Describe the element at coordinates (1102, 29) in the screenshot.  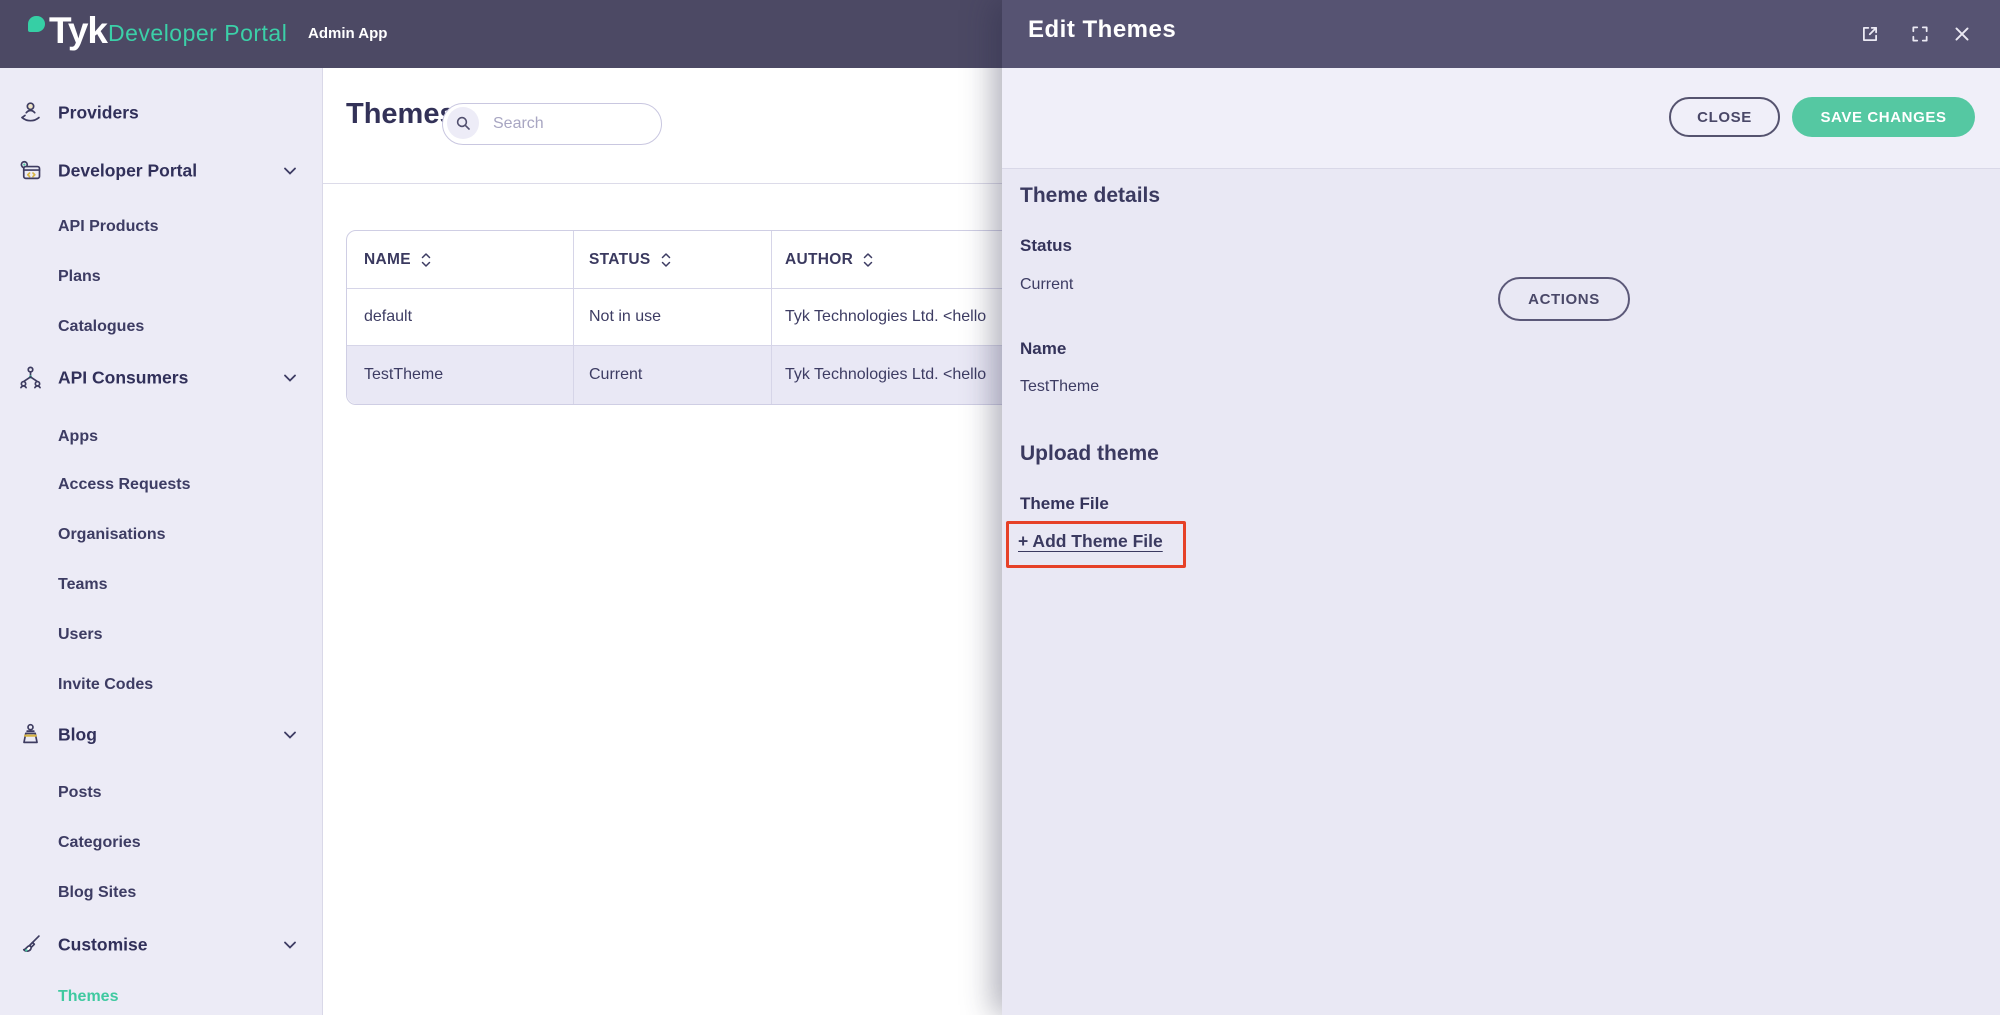
I see `drawer-title: Edit Themes` at that location.